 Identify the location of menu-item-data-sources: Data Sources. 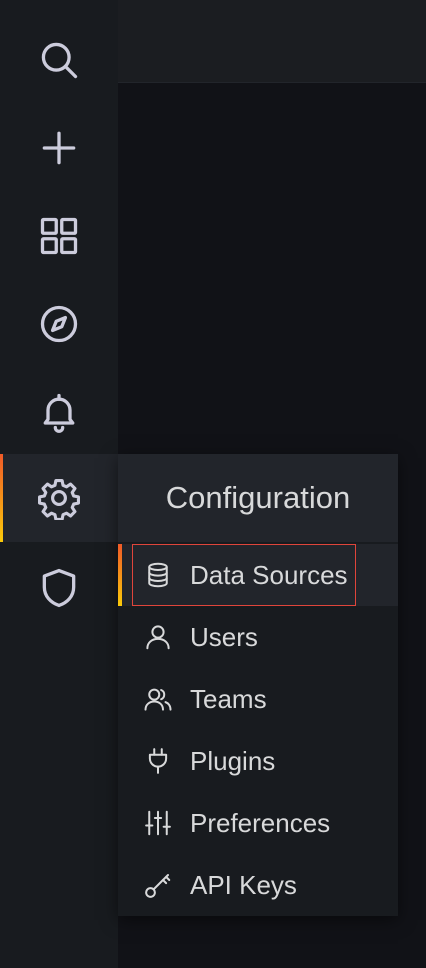
(258, 575).